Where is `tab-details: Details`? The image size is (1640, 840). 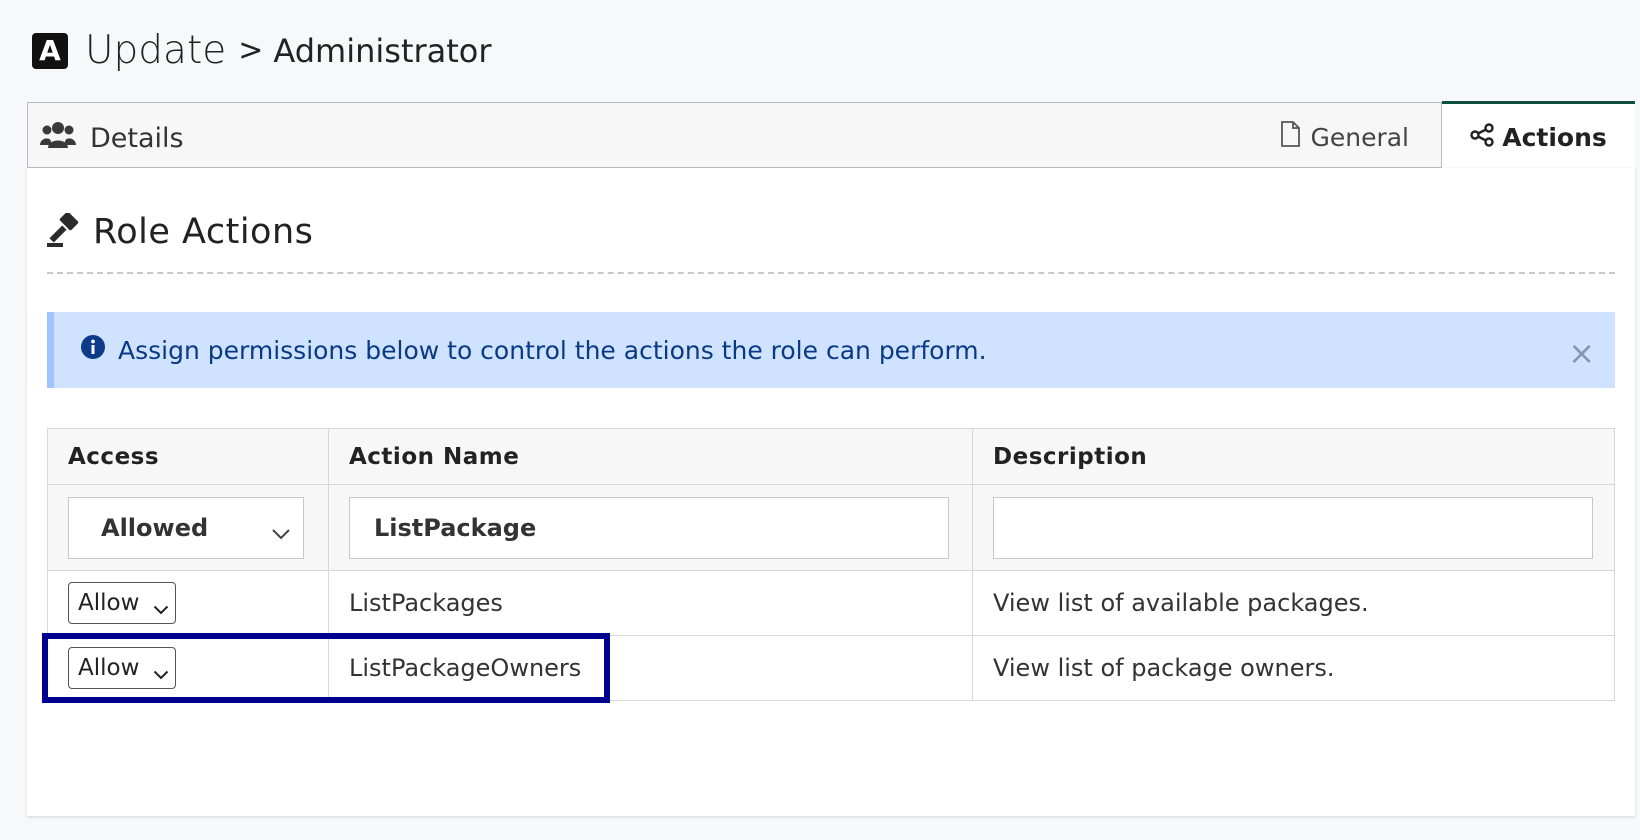 tab-details: Details is located at coordinates (112, 138).